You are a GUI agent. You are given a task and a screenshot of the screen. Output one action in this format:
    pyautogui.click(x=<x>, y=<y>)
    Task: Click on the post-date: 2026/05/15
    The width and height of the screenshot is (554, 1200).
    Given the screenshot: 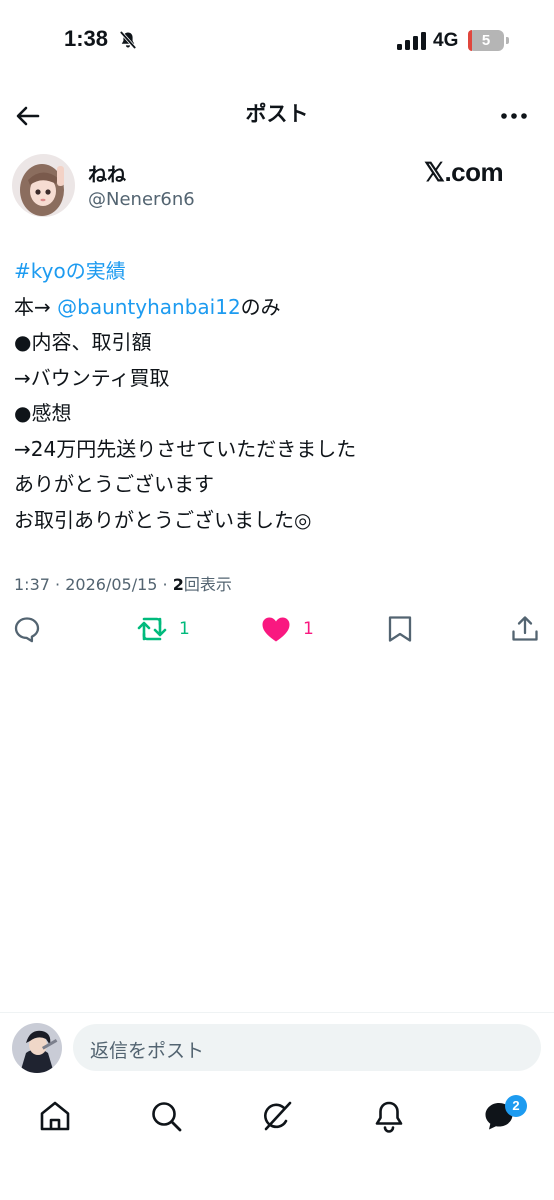 What is the action you would take?
    pyautogui.click(x=111, y=584)
    